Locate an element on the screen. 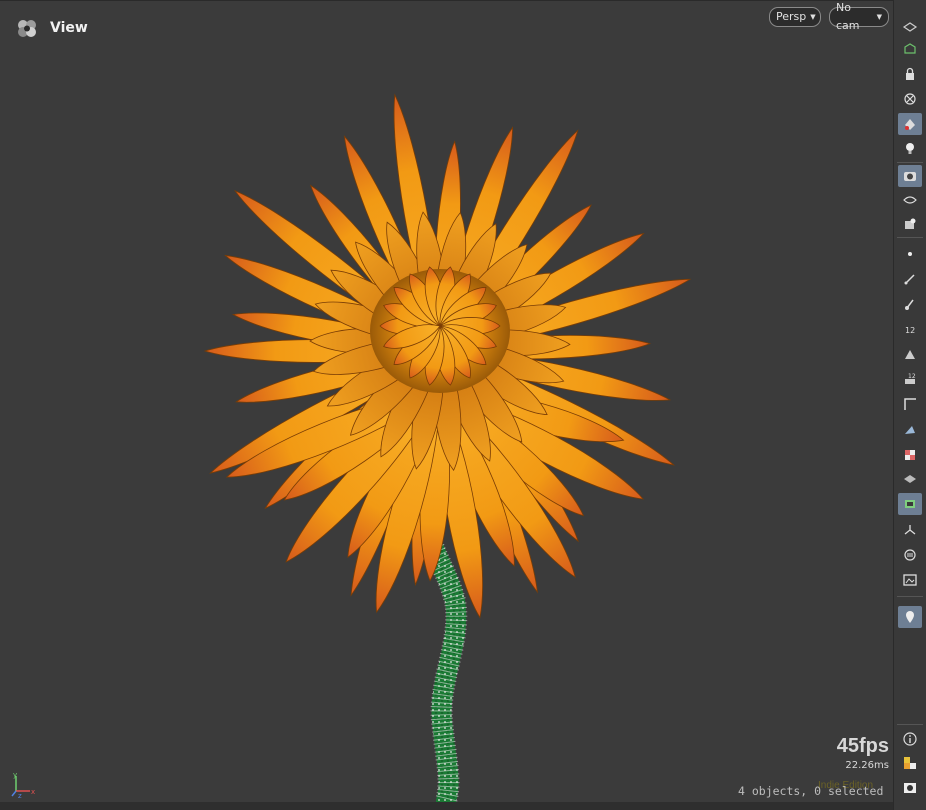 The image size is (926, 810). overlay-display-button: 12 is located at coordinates (910, 379).